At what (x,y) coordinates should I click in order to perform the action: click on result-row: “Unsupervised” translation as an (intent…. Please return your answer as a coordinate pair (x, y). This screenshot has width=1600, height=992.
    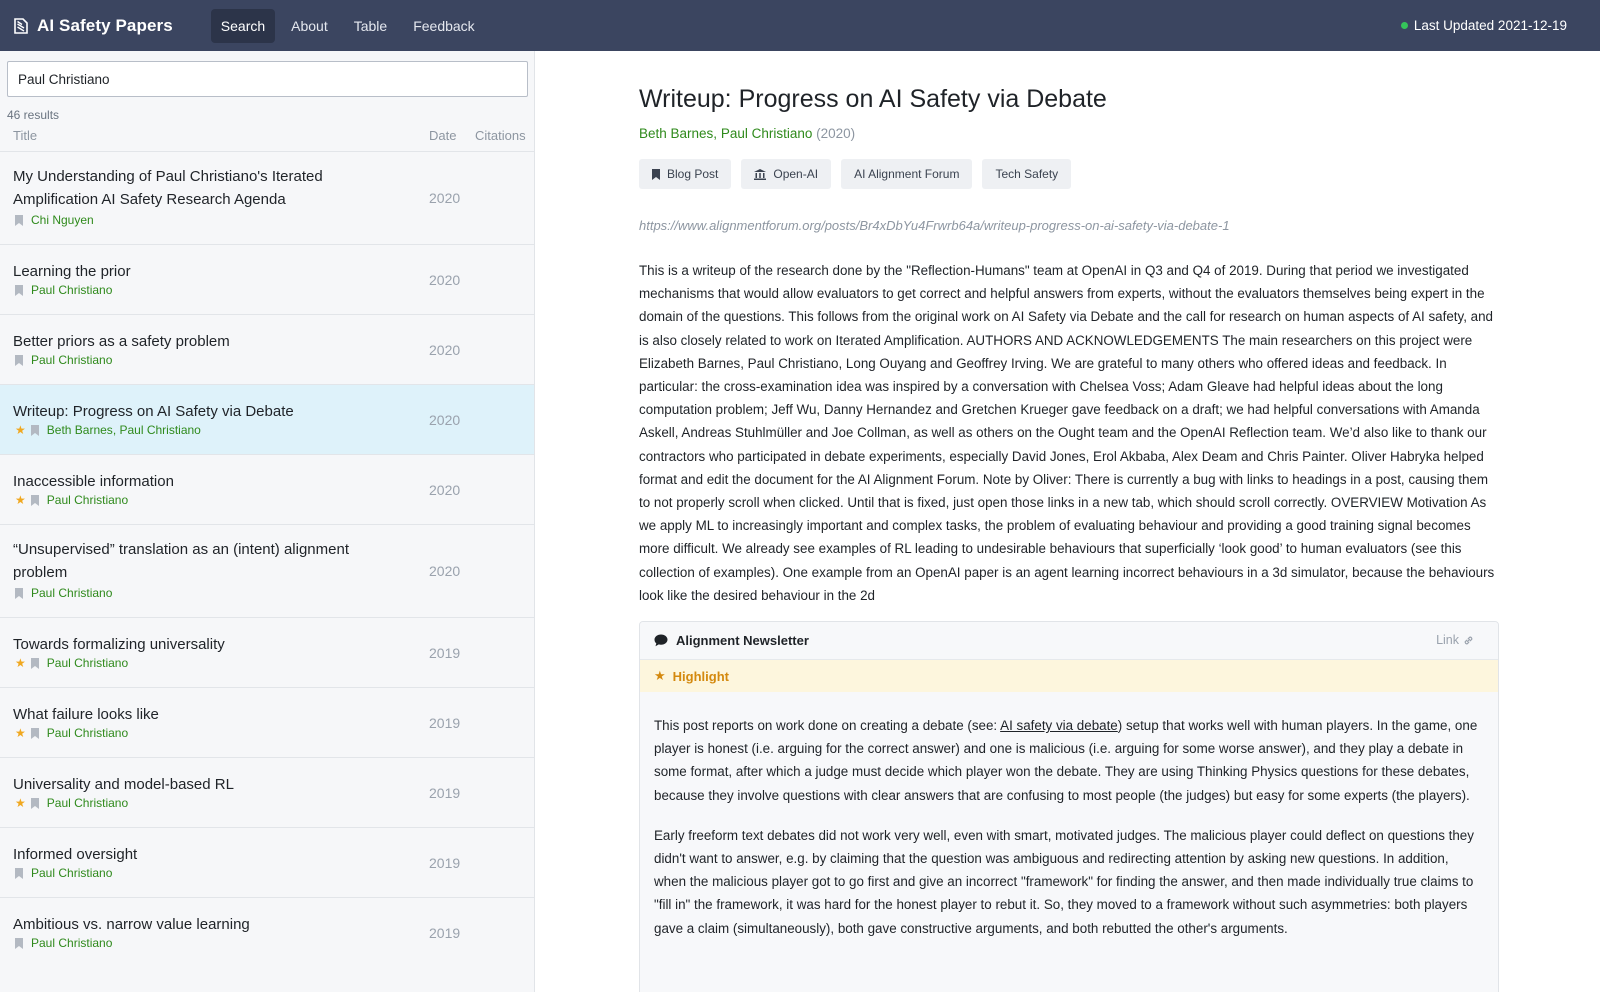
    Looking at the image, I should click on (267, 570).